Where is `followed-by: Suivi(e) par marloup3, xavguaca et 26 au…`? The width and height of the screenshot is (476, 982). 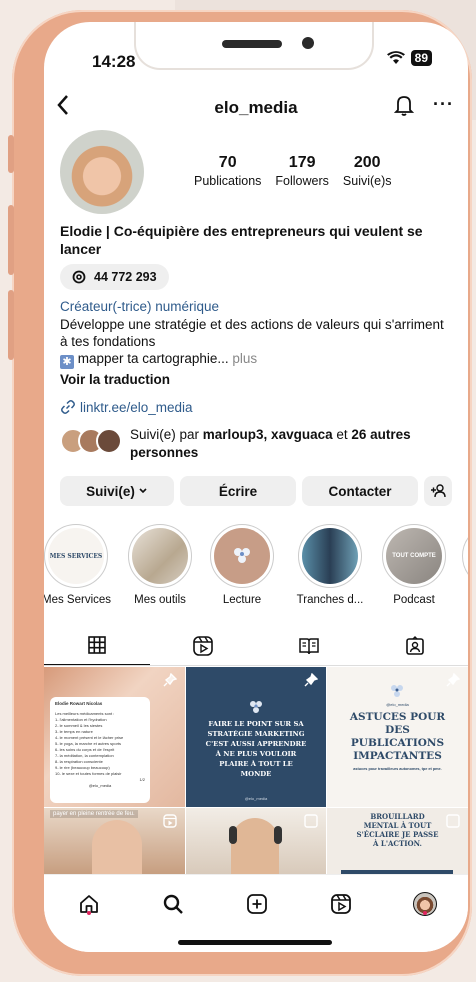
followed-by: Suivi(e) par marloup3, xavguaca et 26 au… is located at coordinates (255, 446).